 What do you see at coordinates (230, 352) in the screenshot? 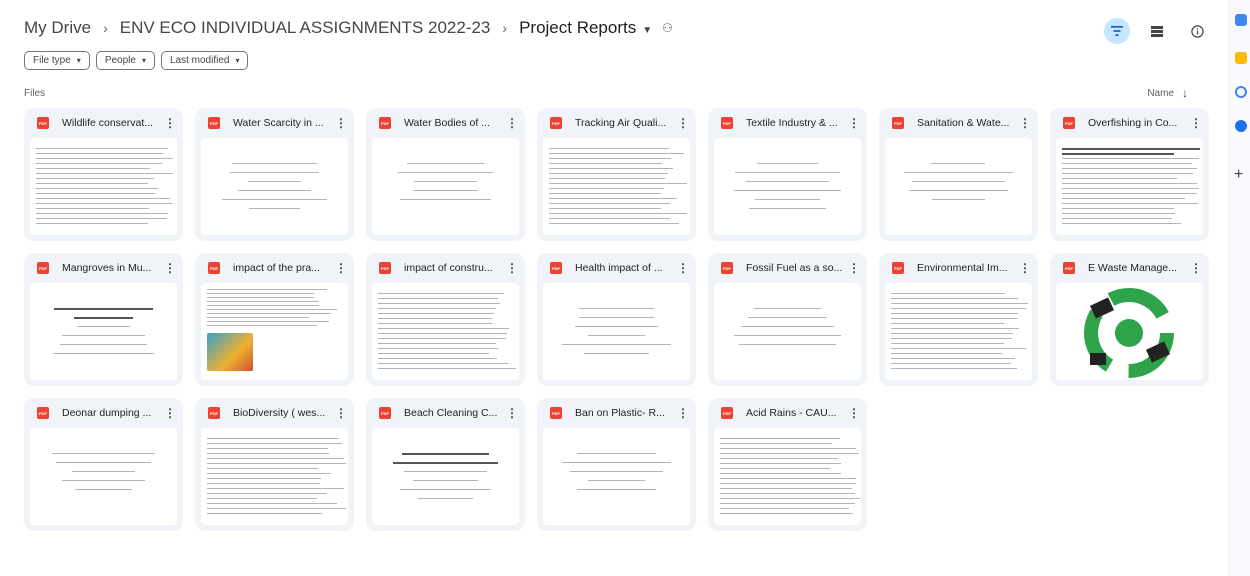
I see `thumbnail-photo` at bounding box center [230, 352].